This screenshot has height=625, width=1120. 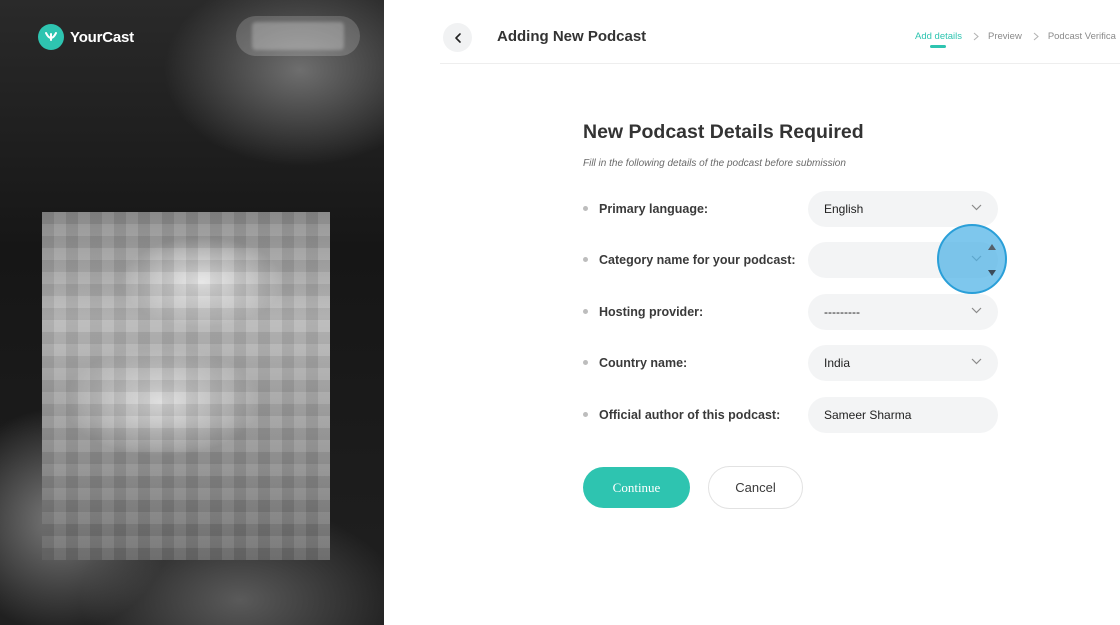 I want to click on author-input: Sameer Sharma, so click(x=903, y=415).